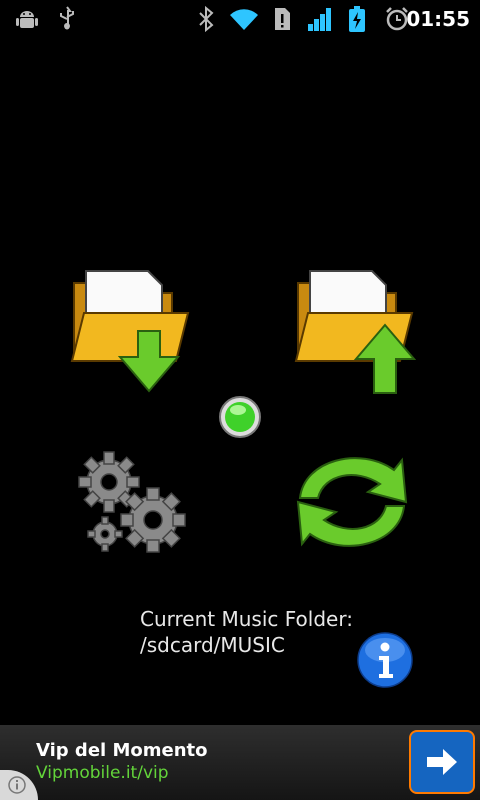 Image resolution: width=480 pixels, height=800 pixels. What do you see at coordinates (206, 19) in the screenshot?
I see `bluetooth-icon` at bounding box center [206, 19].